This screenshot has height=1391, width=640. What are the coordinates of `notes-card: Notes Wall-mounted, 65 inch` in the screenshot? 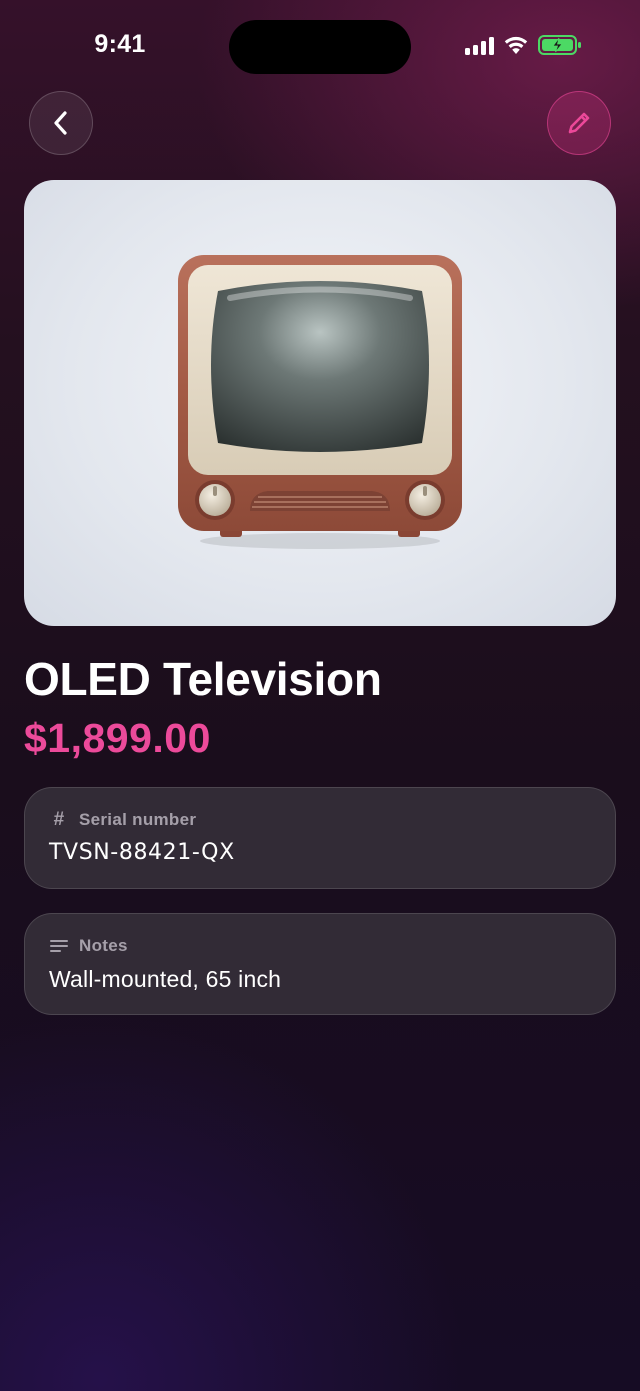 It's located at (320, 964).